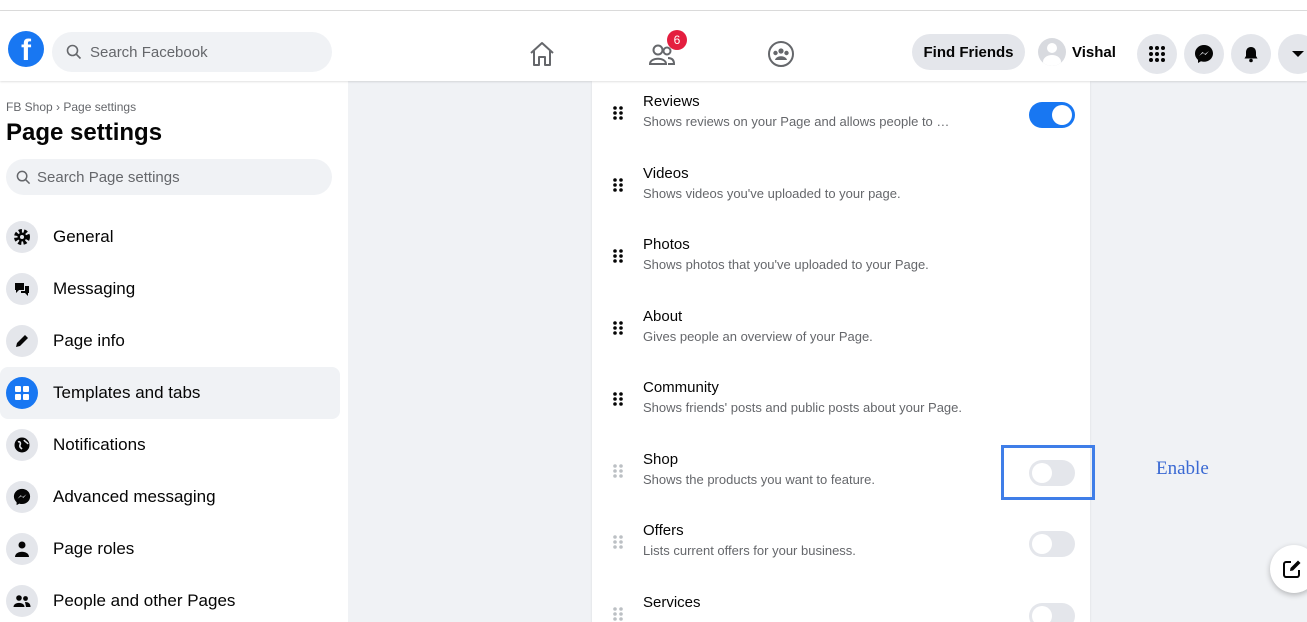 This screenshot has height=622, width=1307. What do you see at coordinates (1298, 54) in the screenshot?
I see `caret-down-icon` at bounding box center [1298, 54].